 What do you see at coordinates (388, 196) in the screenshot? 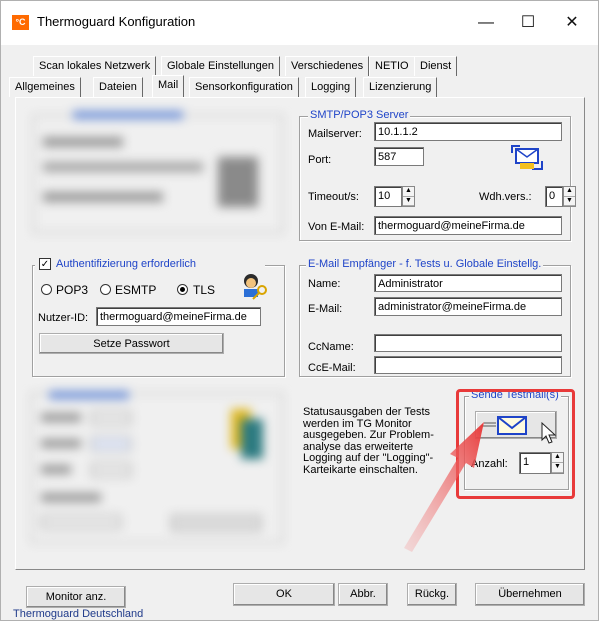
I see `timeout-input: 10` at bounding box center [388, 196].